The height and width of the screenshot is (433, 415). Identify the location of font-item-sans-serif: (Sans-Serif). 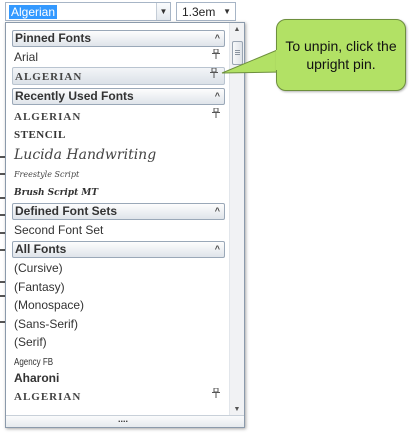
(120, 324).